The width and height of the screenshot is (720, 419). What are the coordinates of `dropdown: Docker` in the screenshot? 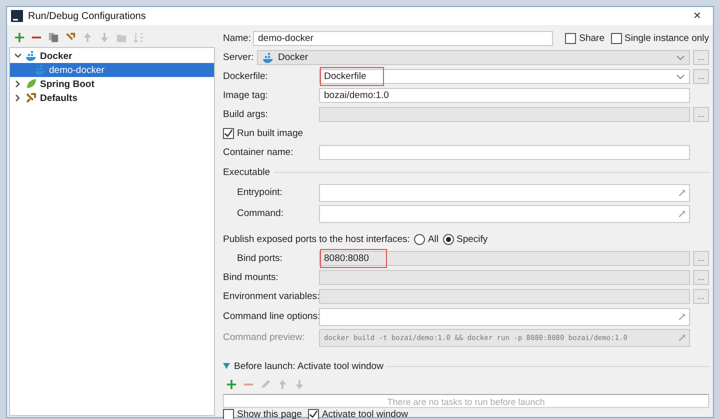 It's located at (473, 57).